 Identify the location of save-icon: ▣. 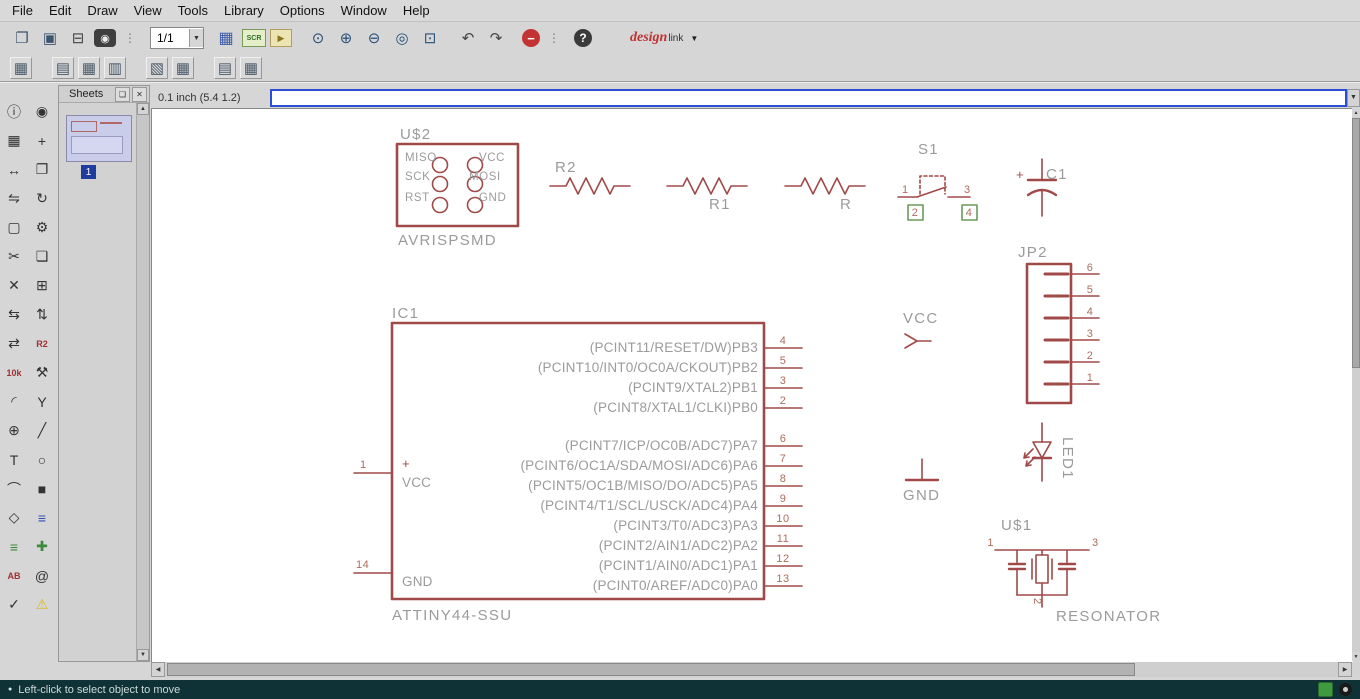
(50, 38).